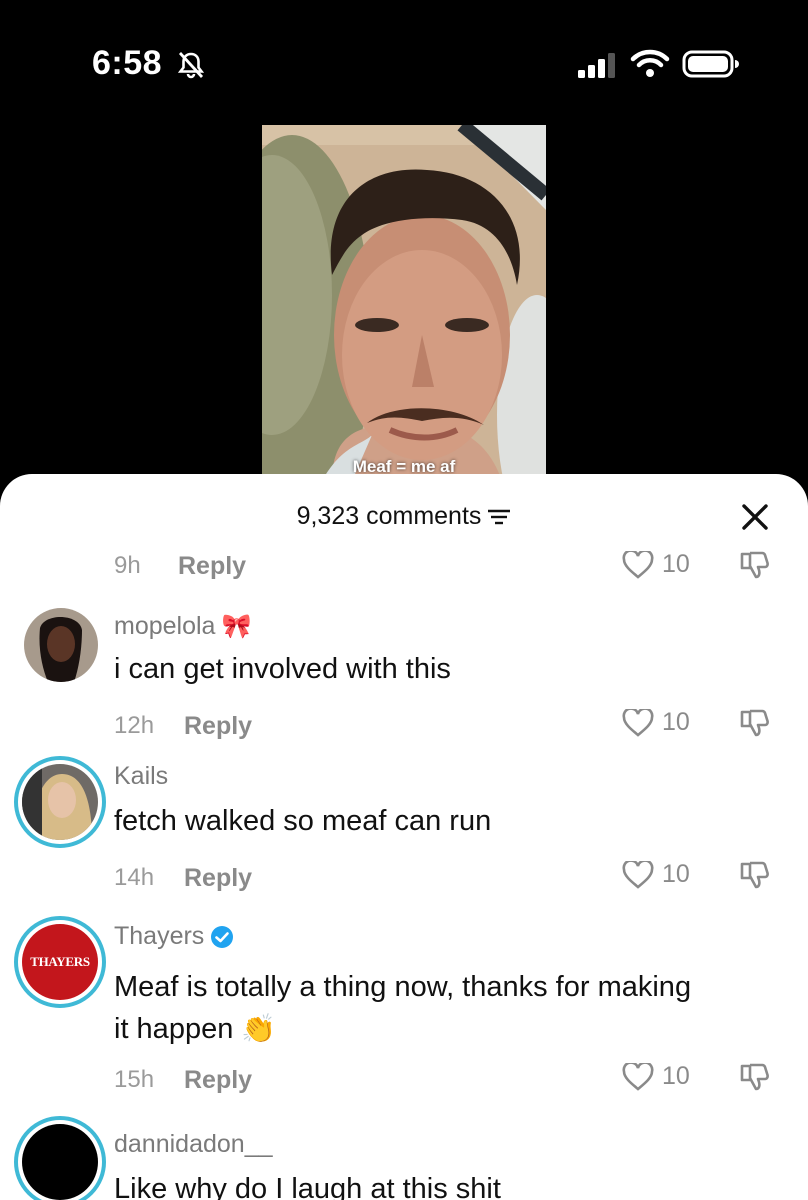  I want to click on thayers-logo: THAYERS, so click(60, 961).